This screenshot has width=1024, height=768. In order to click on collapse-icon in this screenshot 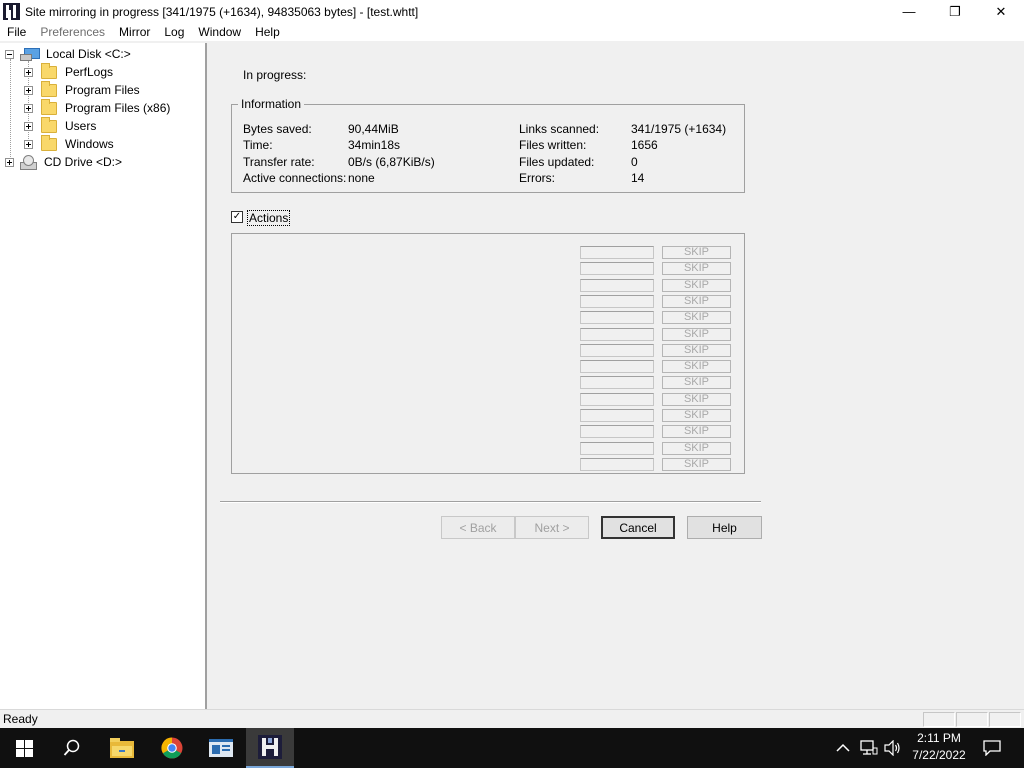, I will do `click(9, 54)`.